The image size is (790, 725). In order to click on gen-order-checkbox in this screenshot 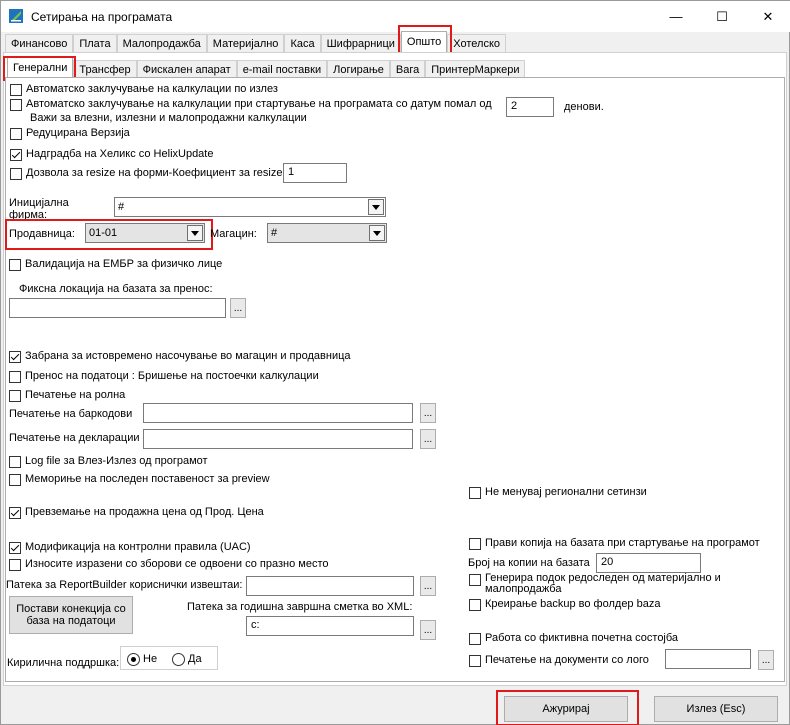, I will do `click(475, 580)`.